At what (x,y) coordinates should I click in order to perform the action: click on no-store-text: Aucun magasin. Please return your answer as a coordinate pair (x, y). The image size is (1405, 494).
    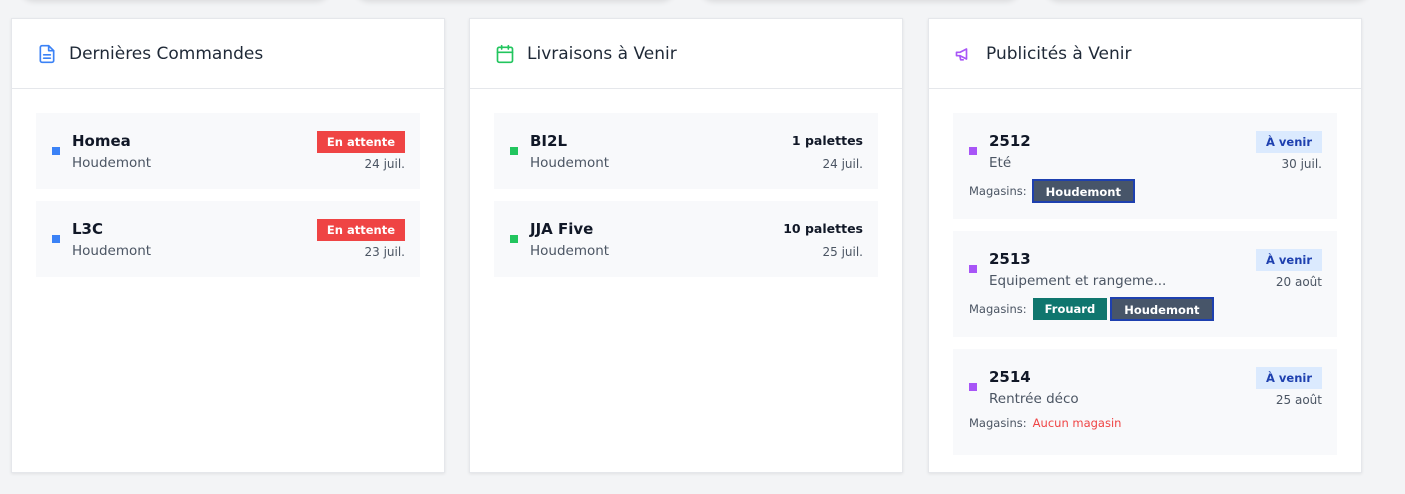
    Looking at the image, I should click on (1077, 423).